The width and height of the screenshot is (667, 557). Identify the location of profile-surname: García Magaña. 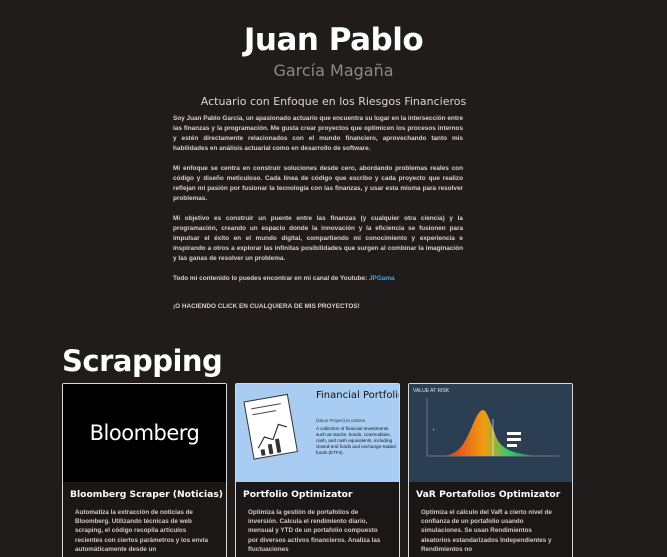
(333, 70).